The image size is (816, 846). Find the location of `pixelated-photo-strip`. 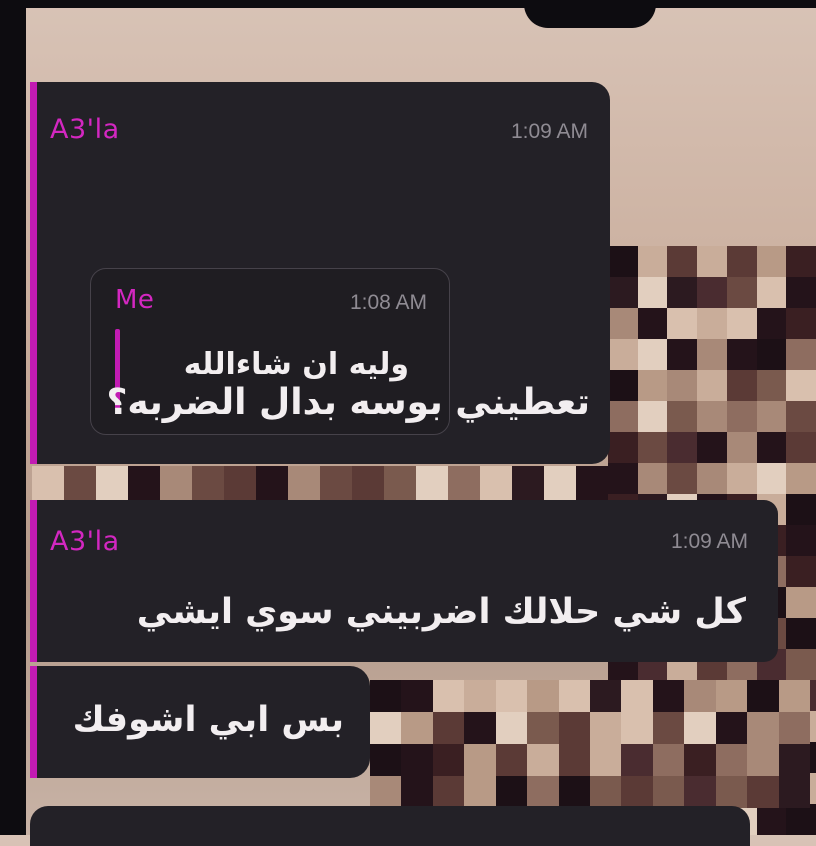

pixelated-photo-strip is located at coordinates (320, 483).